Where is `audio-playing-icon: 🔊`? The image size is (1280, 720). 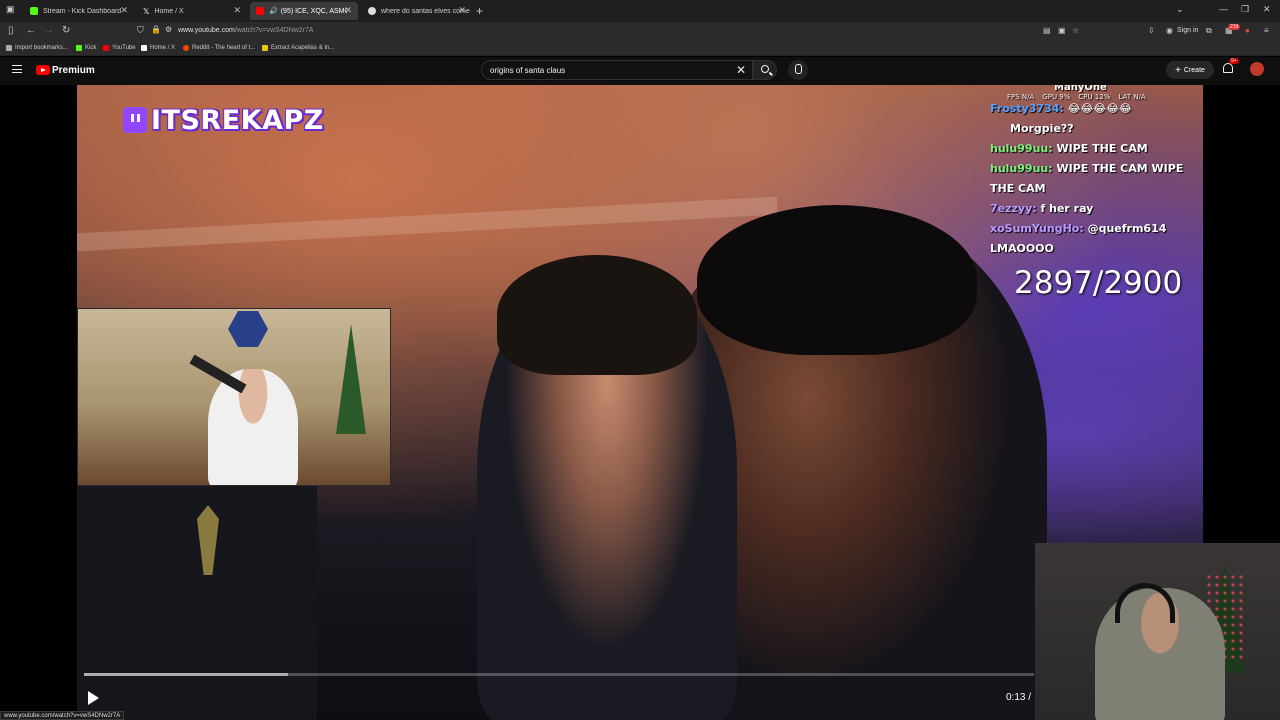 audio-playing-icon: 🔊 is located at coordinates (273, 11).